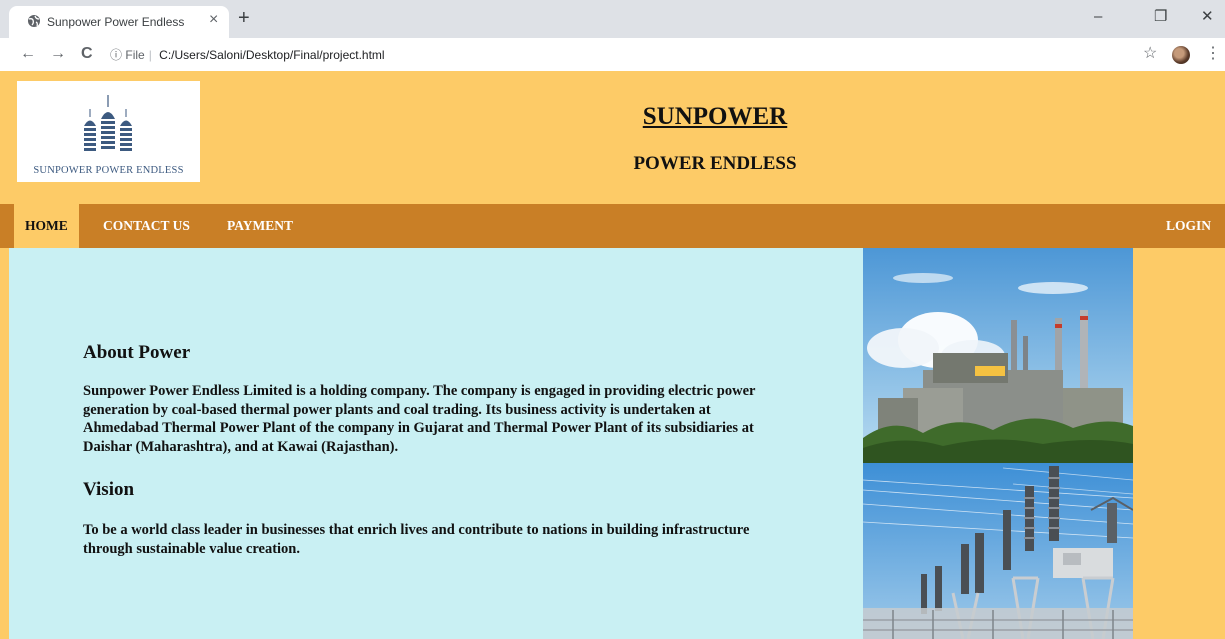 This screenshot has width=1225, height=639. What do you see at coordinates (1179, 443) in the screenshot?
I see `right-margin-strip` at bounding box center [1179, 443].